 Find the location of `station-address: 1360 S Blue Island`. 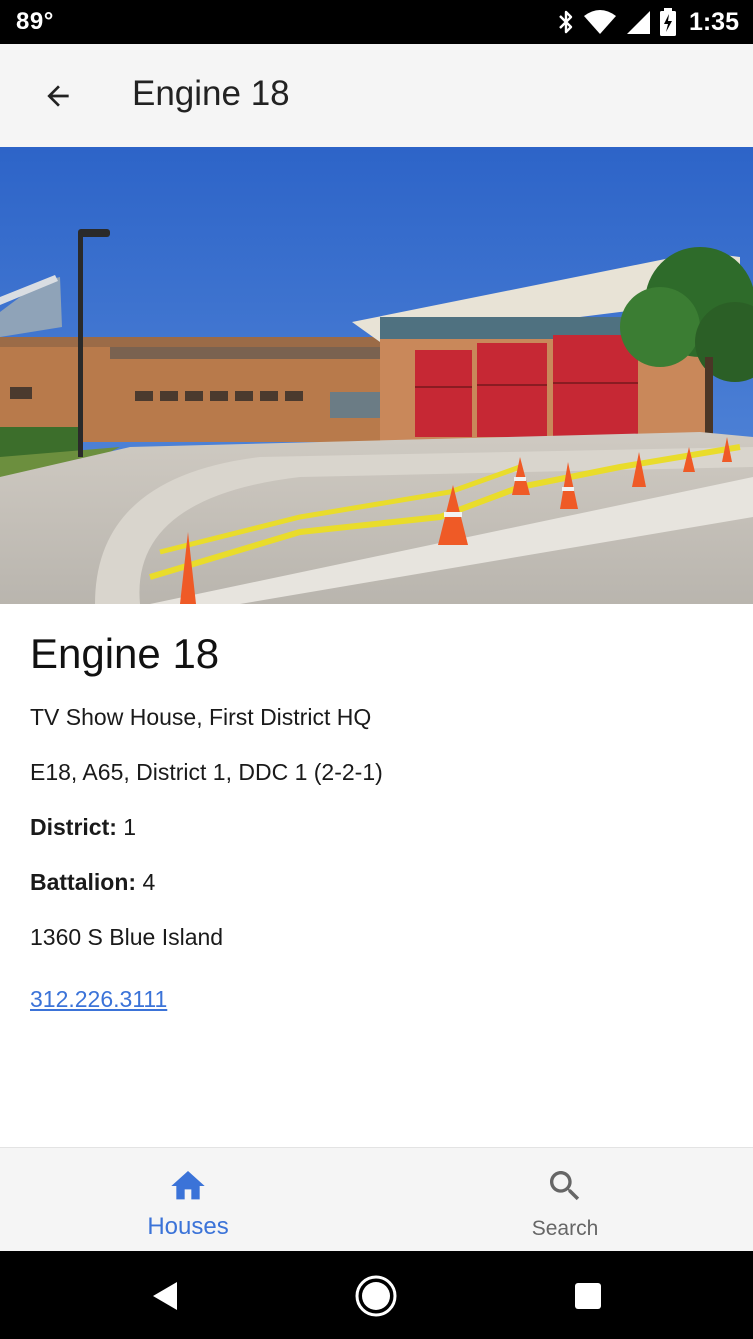

station-address: 1360 S Blue Island is located at coordinates (127, 937).